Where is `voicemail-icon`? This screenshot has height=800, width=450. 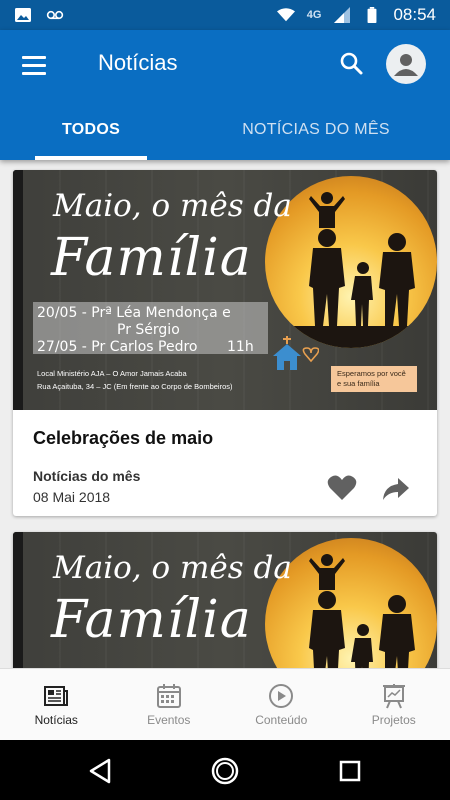
voicemail-icon is located at coordinates (55, 15).